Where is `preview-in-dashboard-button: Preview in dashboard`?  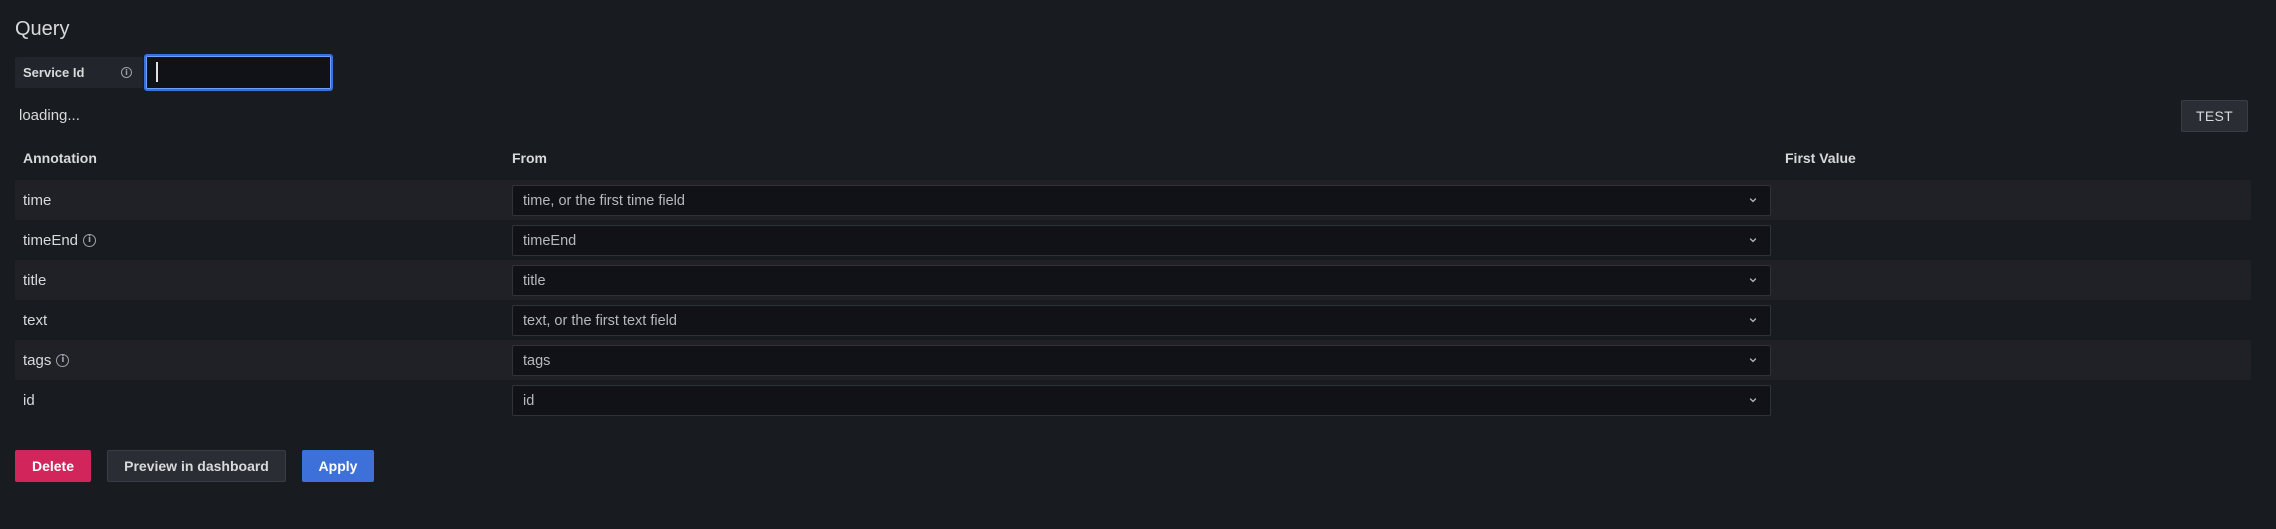
preview-in-dashboard-button: Preview in dashboard is located at coordinates (196, 466).